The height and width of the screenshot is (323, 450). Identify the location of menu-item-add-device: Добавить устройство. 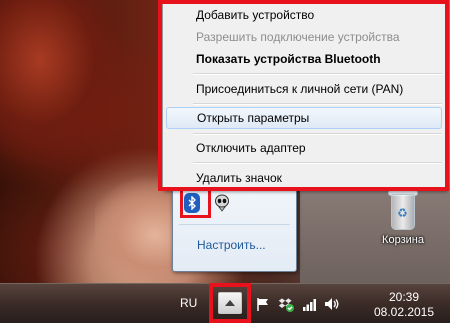
(304, 15).